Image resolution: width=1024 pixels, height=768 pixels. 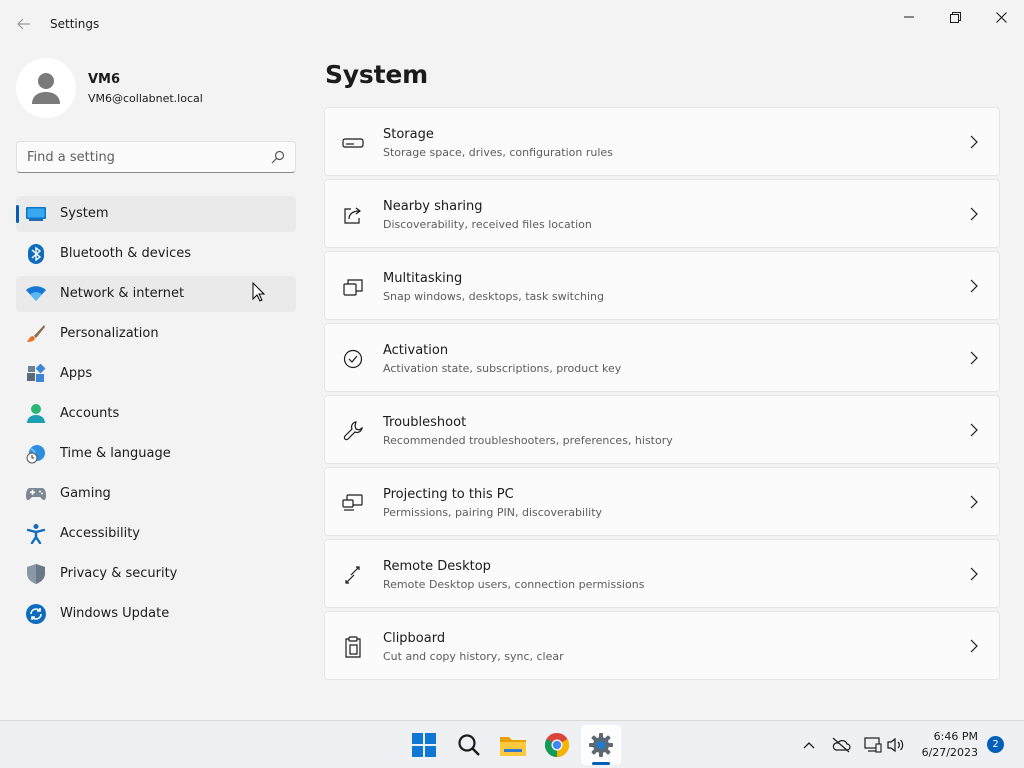 I want to click on card-subtitle: Cut and copy history, sync, clear, so click(x=473, y=656).